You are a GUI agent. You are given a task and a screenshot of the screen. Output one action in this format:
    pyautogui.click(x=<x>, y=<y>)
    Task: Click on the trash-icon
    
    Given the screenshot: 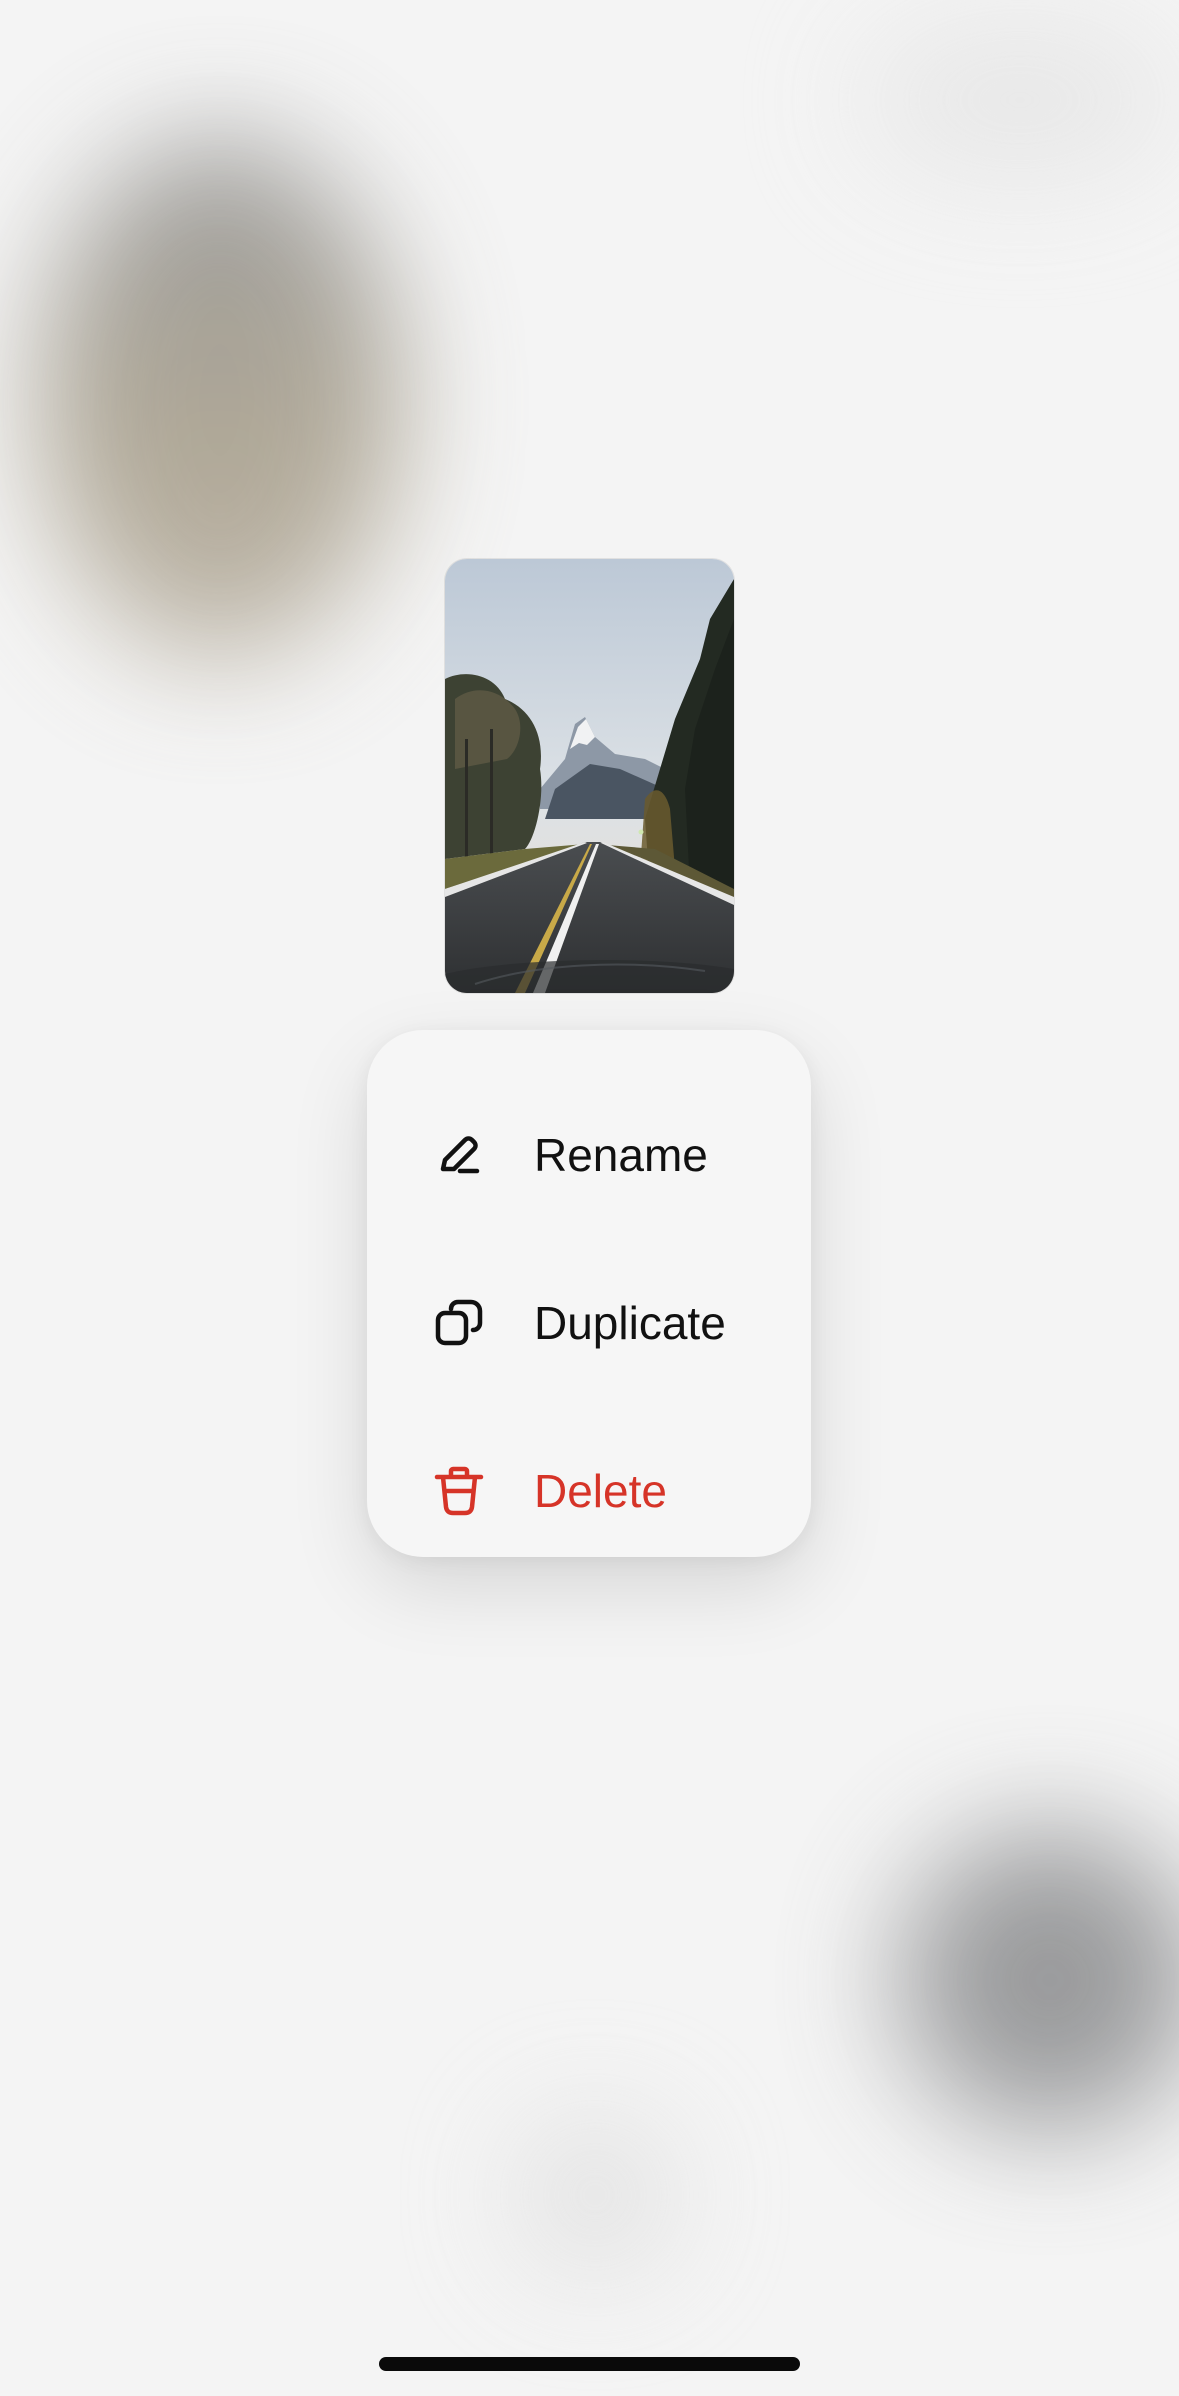 What is the action you would take?
    pyautogui.click(x=459, y=1491)
    